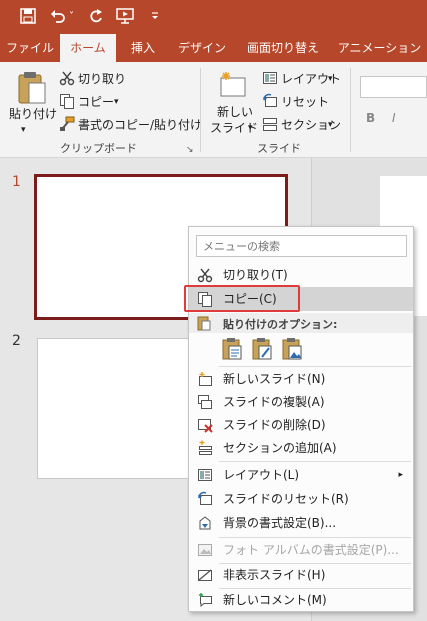 This screenshot has width=427, height=621. What do you see at coordinates (102, 79) in the screenshot?
I see `cut-button: 切り取り` at bounding box center [102, 79].